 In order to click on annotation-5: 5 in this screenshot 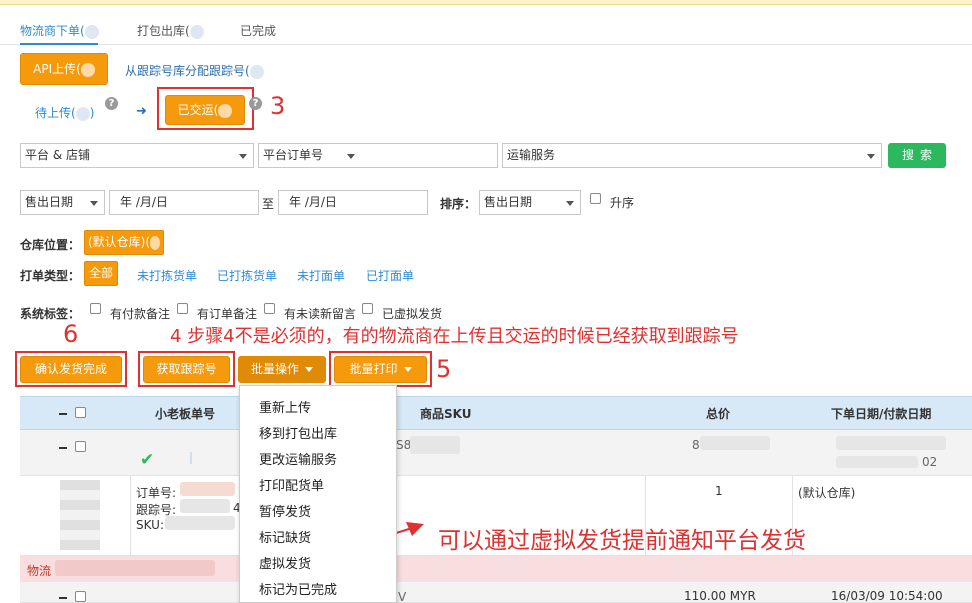, I will do `click(444, 369)`.